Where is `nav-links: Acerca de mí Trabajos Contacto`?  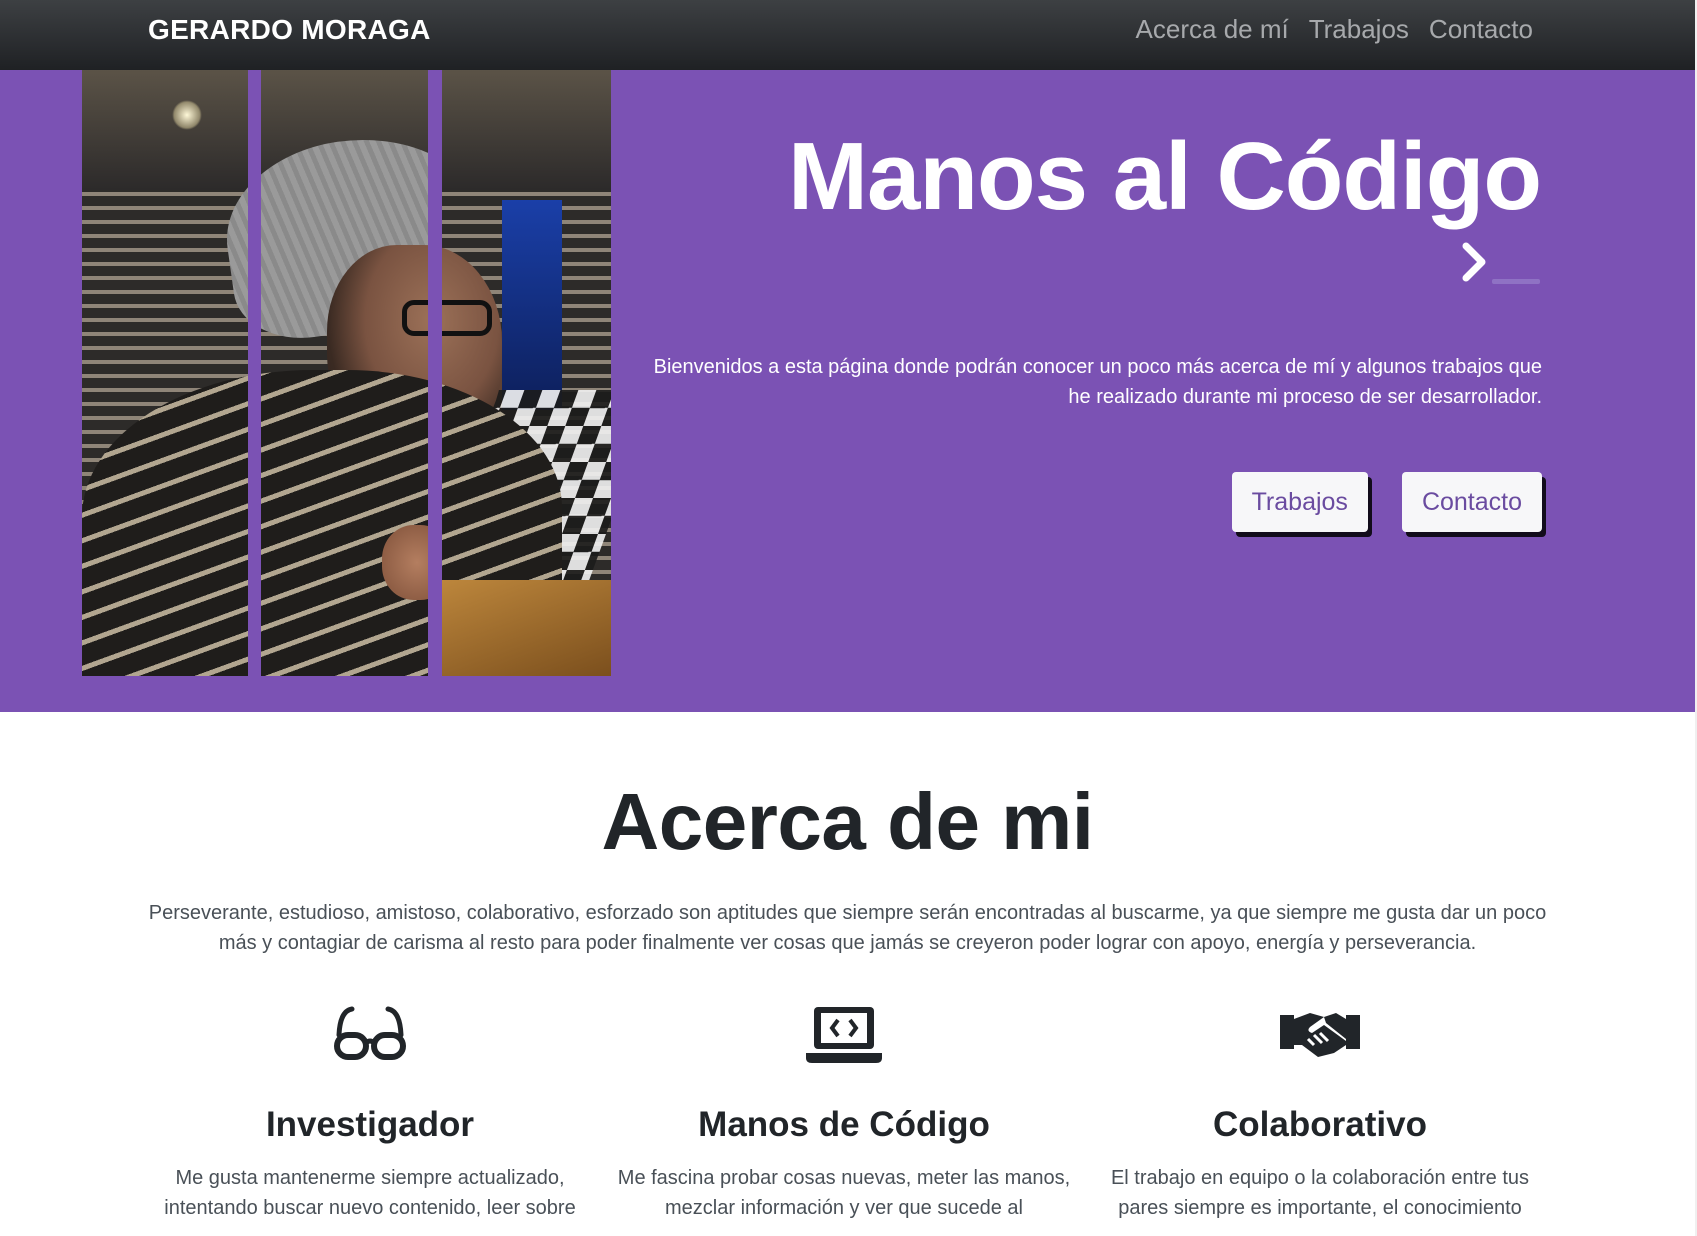
nav-links: Acerca de mí Trabajos Contacto is located at coordinates (1334, 29).